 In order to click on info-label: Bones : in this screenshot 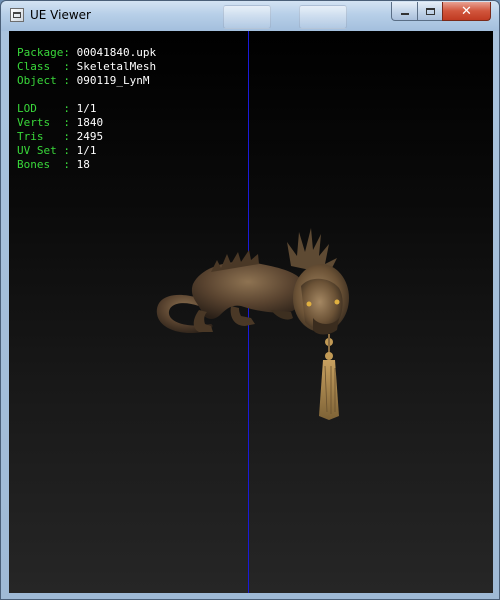, I will do `click(47, 164)`.